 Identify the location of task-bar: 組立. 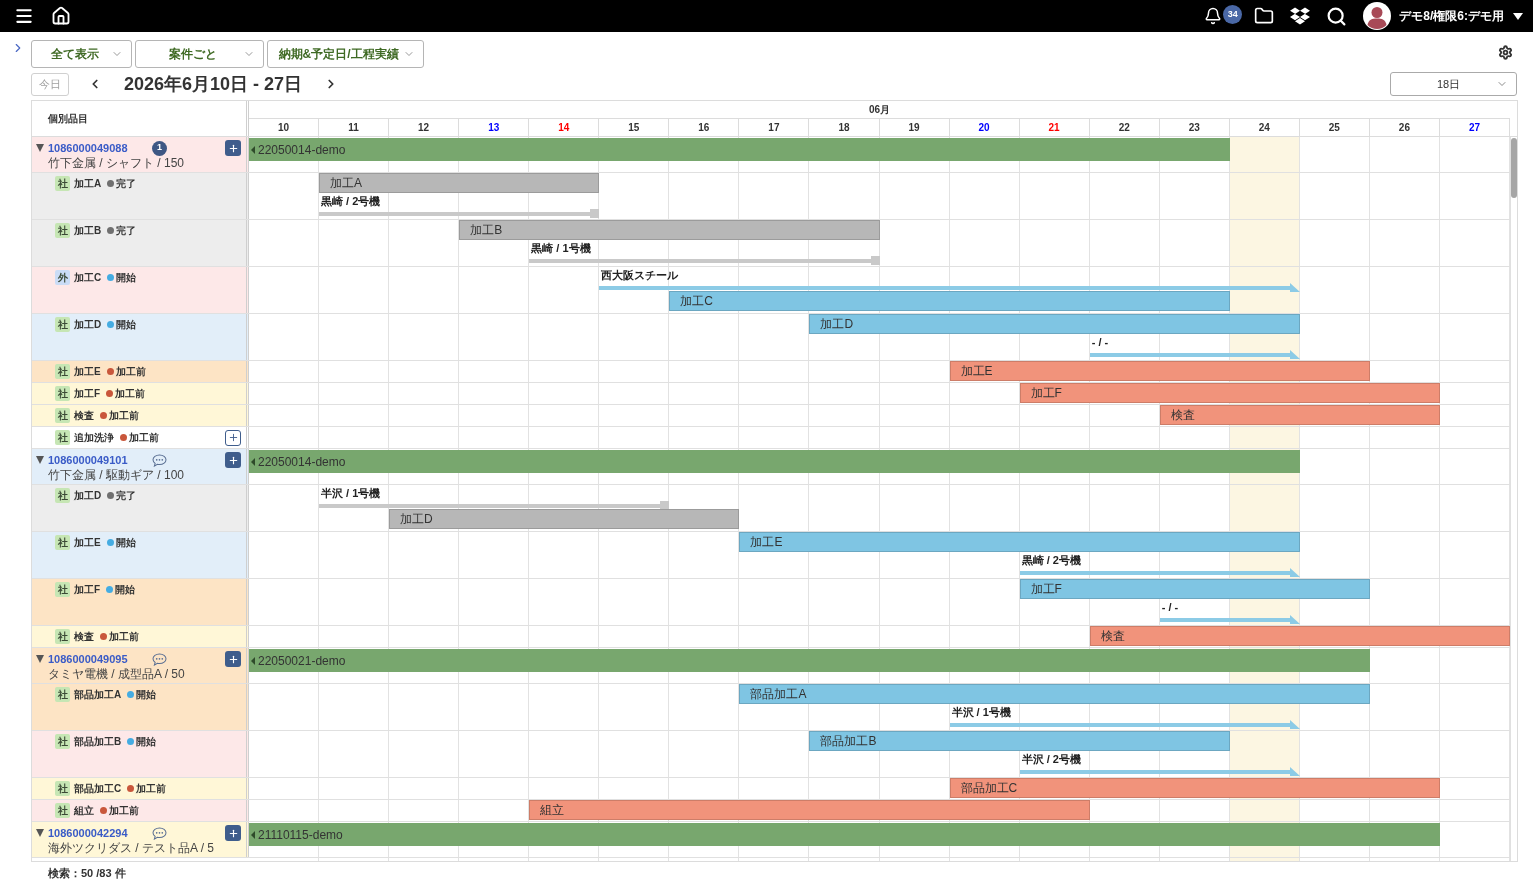
(809, 810).